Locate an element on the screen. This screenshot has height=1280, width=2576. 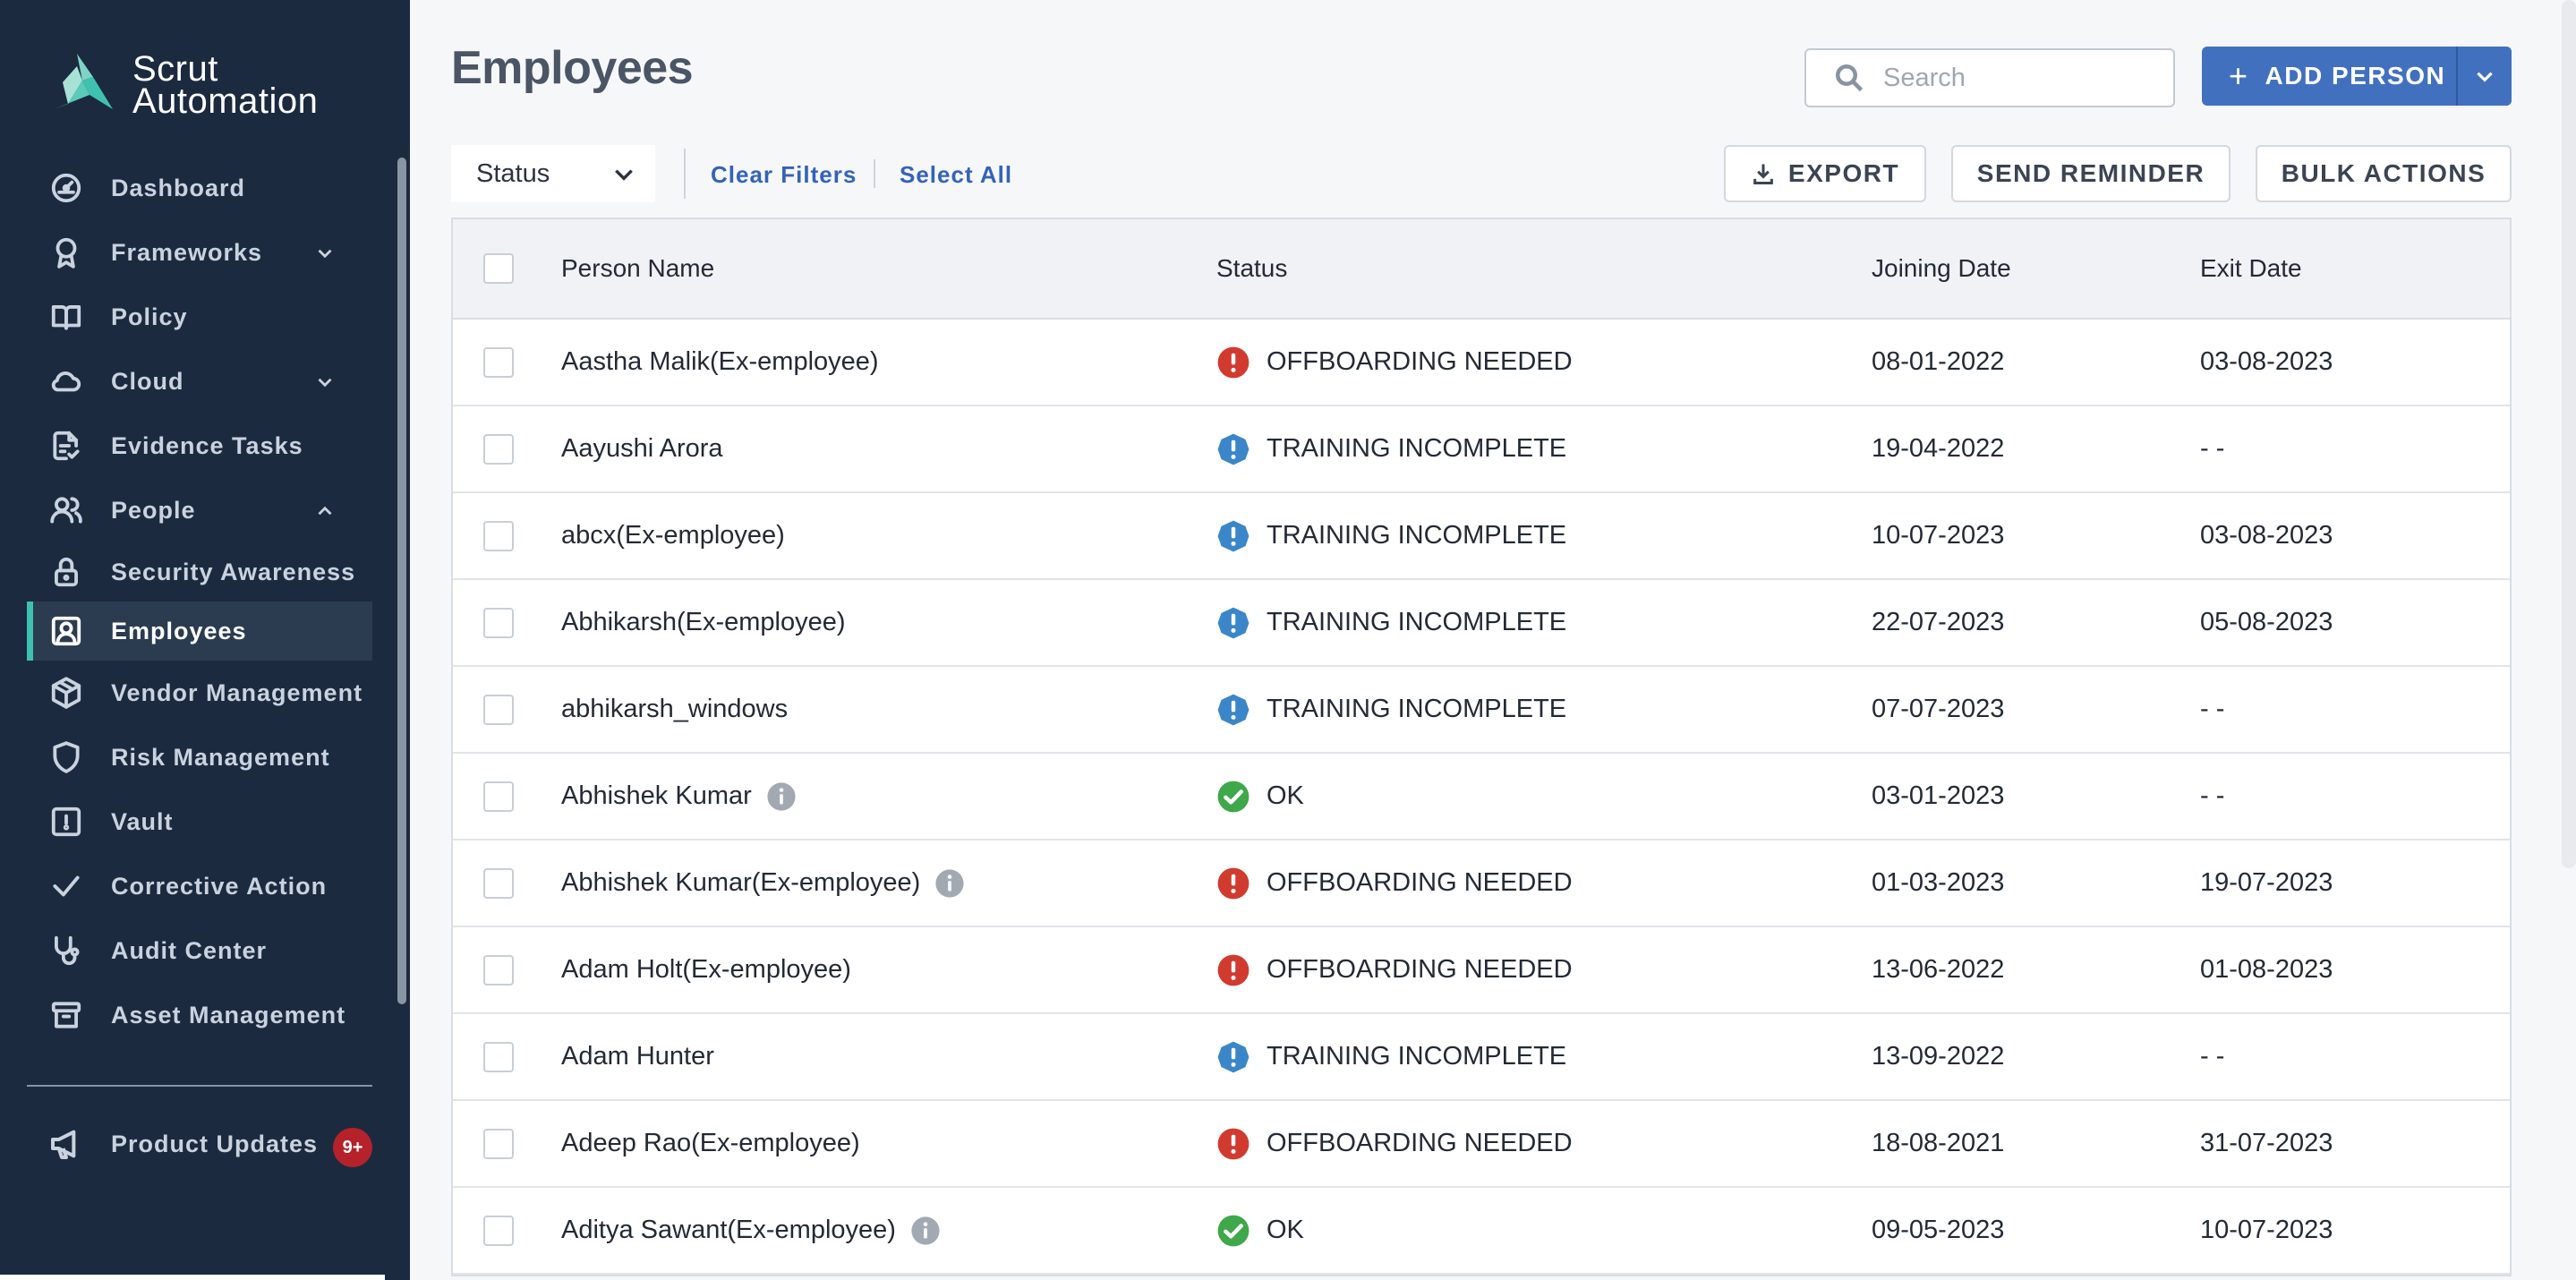
person-name: abhikarsh_windows is located at coordinates (674, 709).